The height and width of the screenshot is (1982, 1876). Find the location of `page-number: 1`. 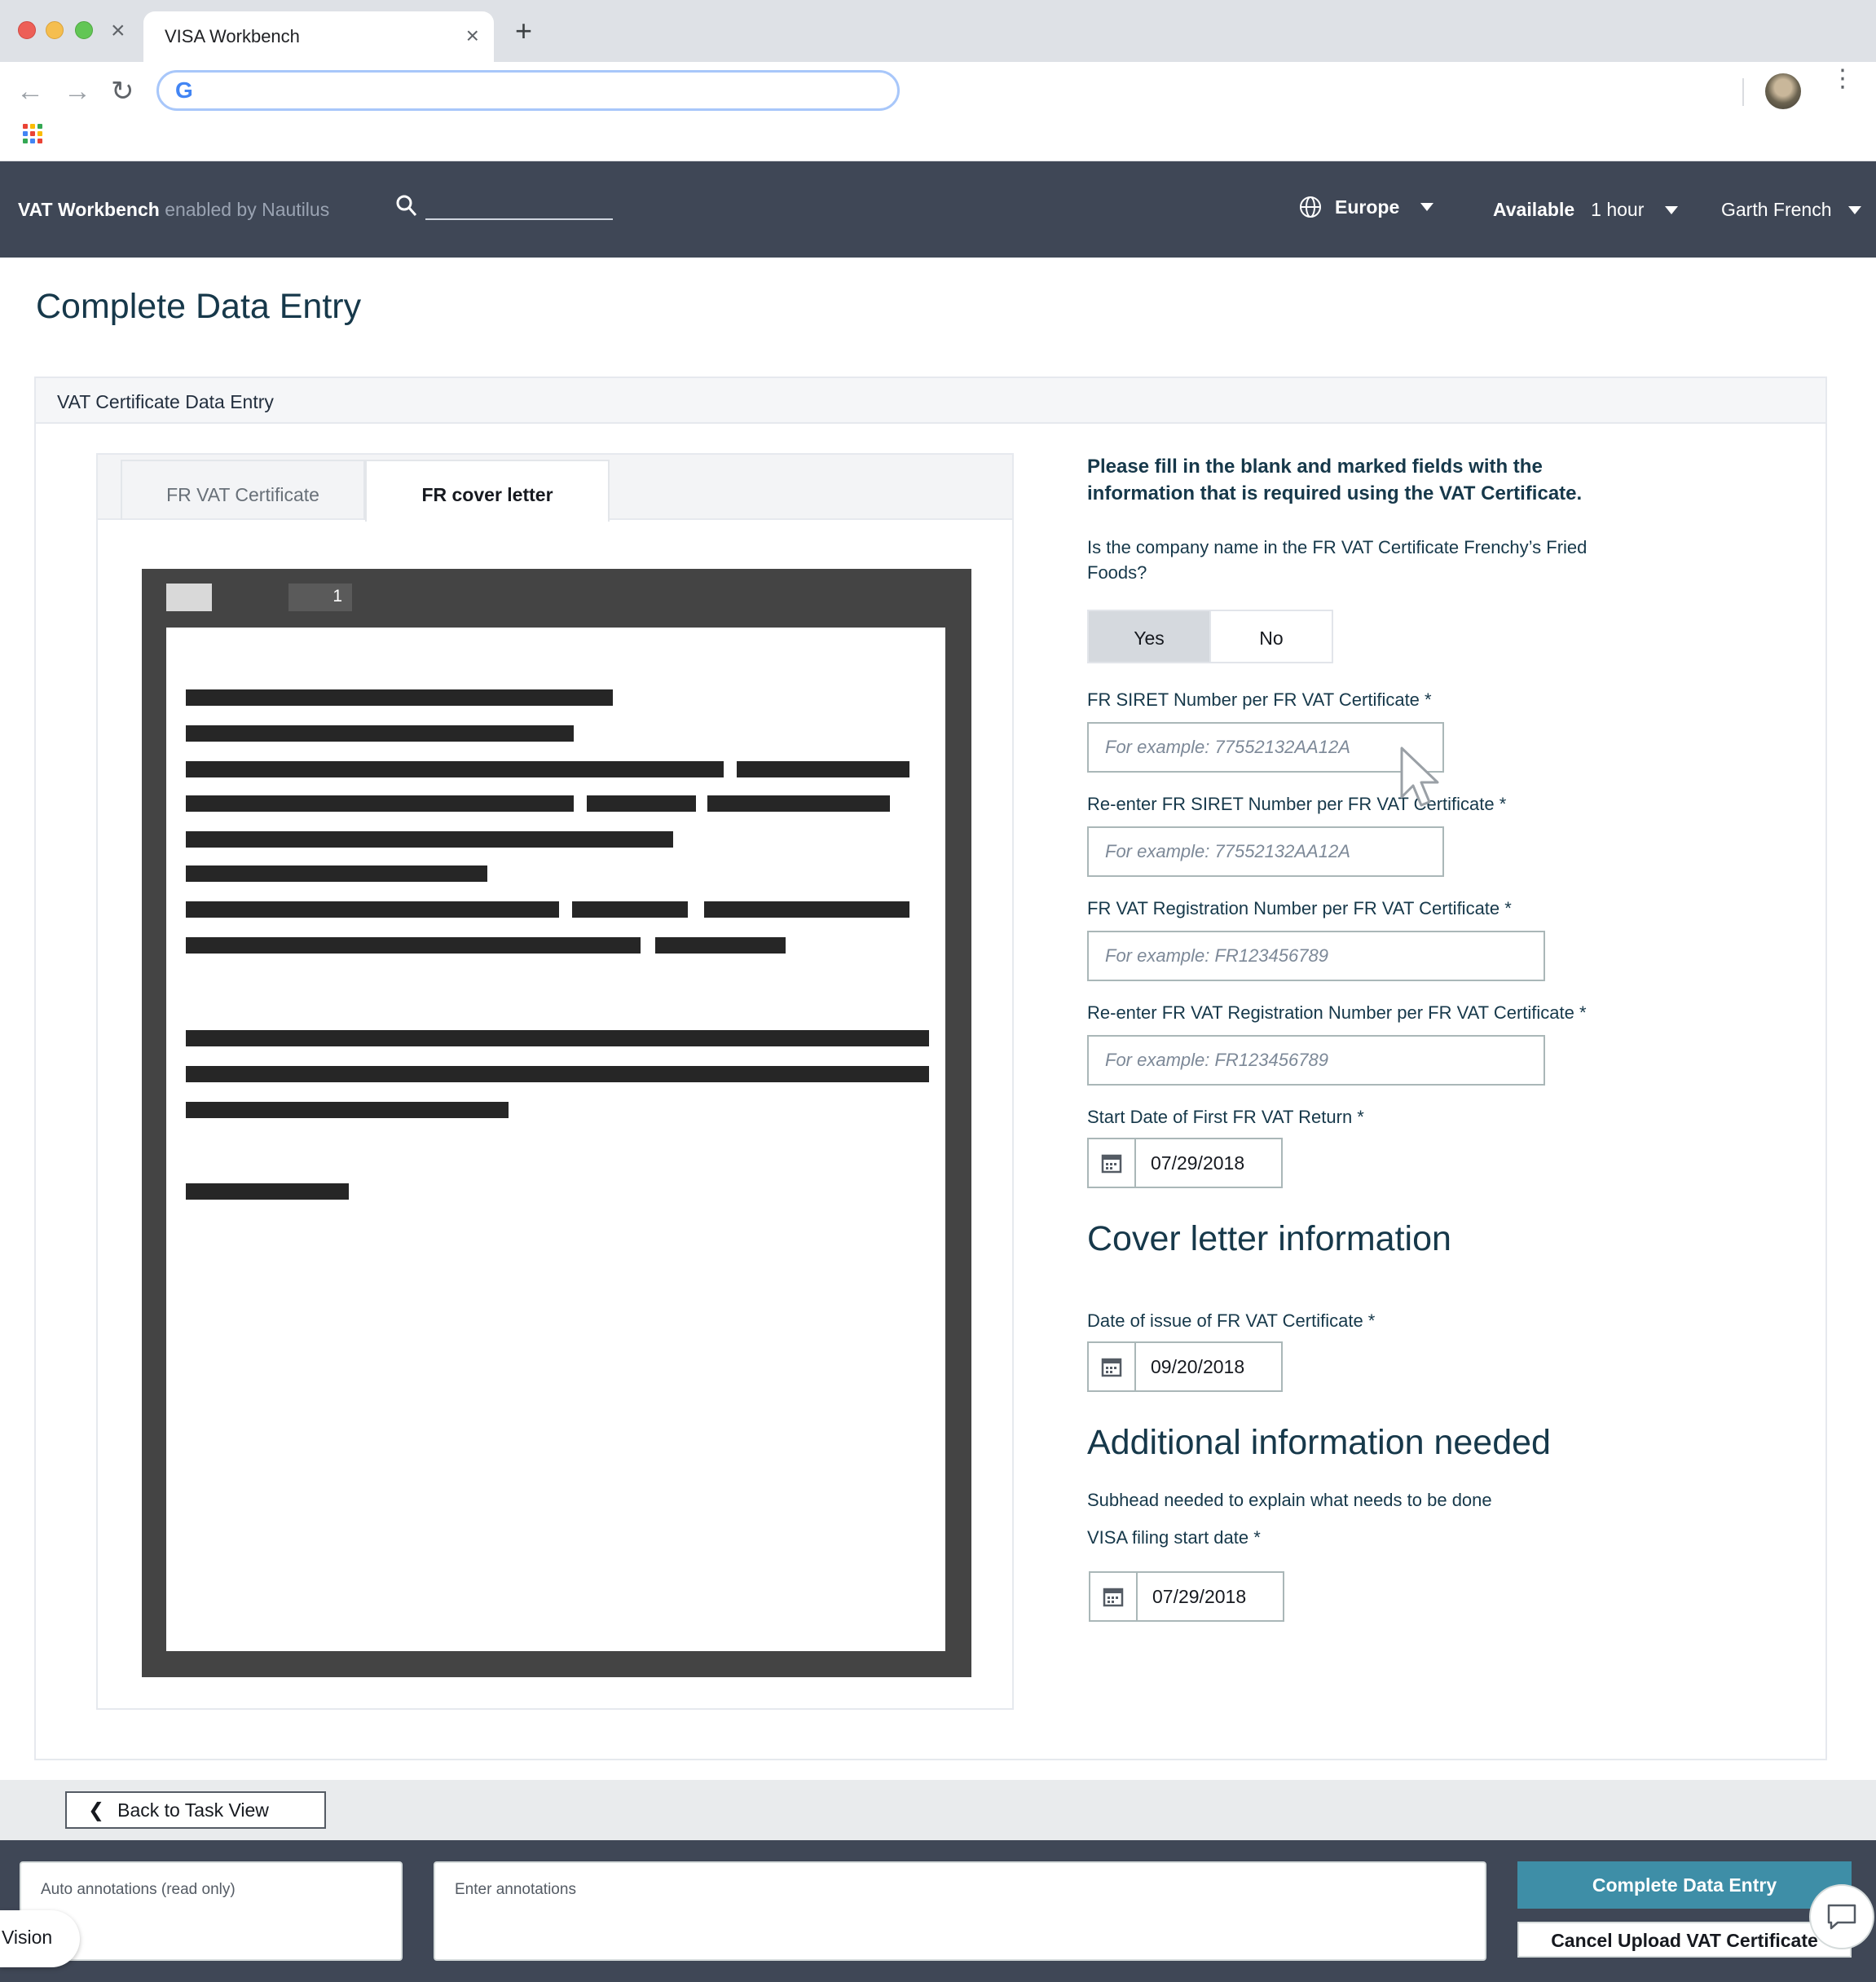

page-number: 1 is located at coordinates (320, 597).